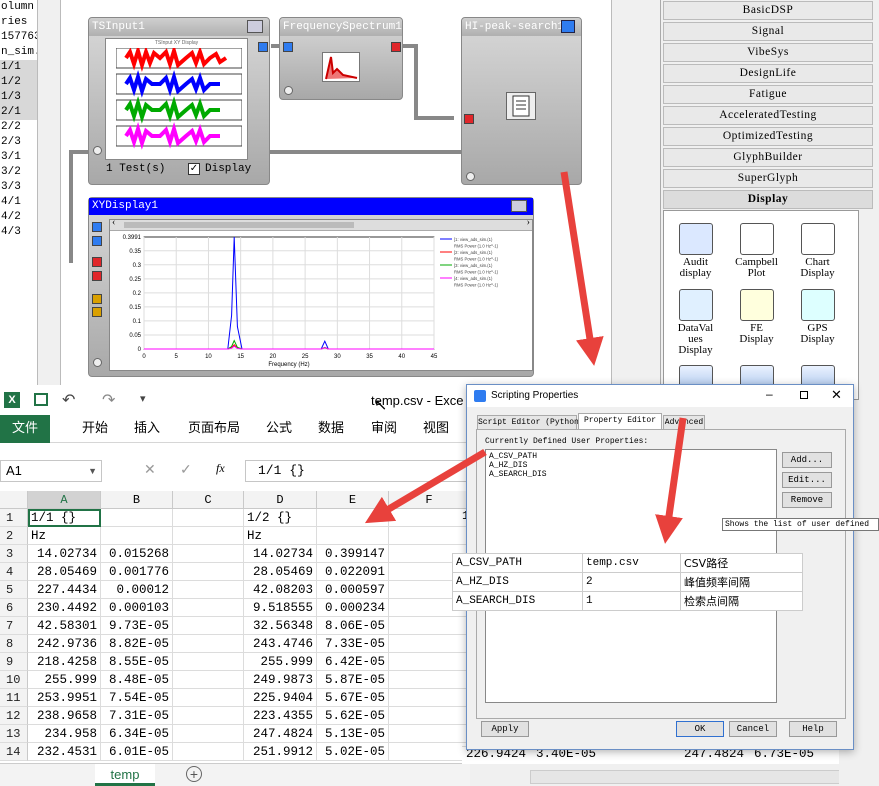 This screenshot has width=879, height=786. What do you see at coordinates (425, 486) in the screenshot?
I see `arrow-dialog-to-excel` at bounding box center [425, 486].